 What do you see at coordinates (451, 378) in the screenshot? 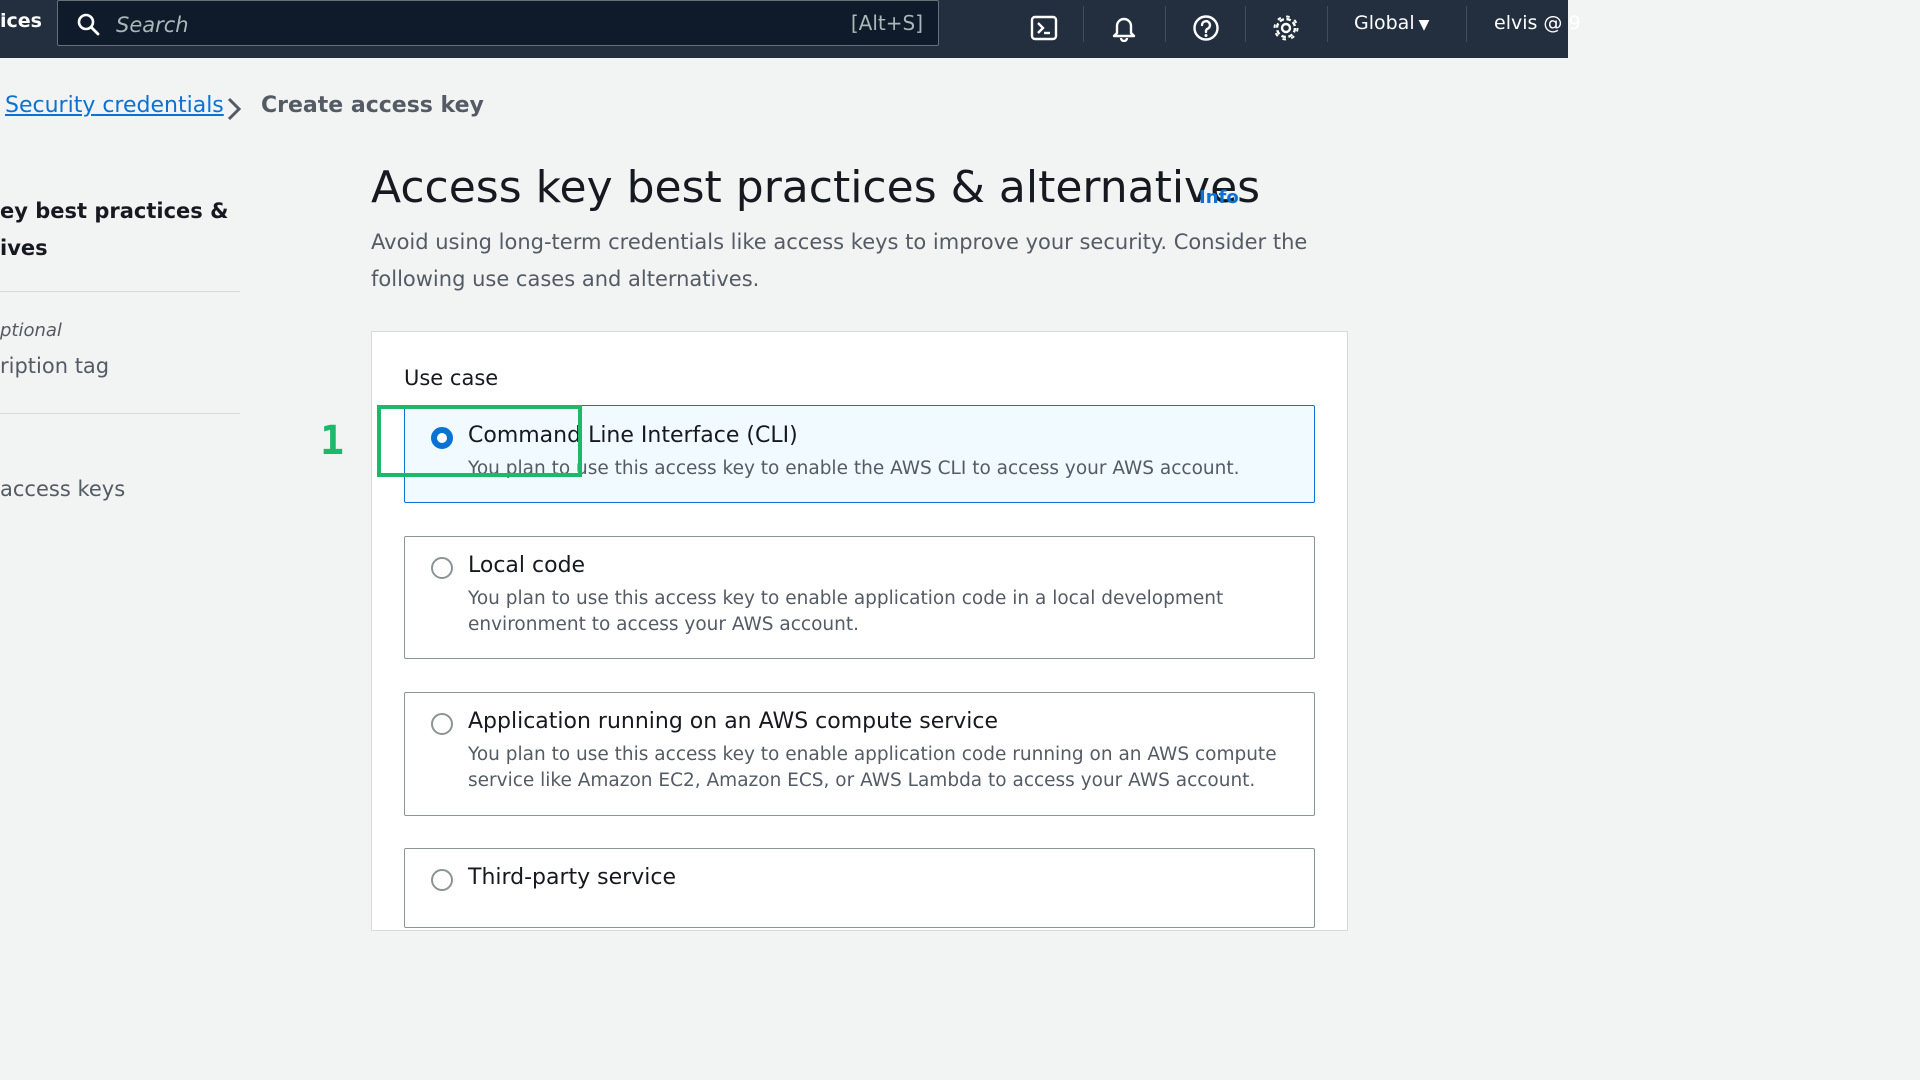
I see `use-case-label: Use case` at bounding box center [451, 378].